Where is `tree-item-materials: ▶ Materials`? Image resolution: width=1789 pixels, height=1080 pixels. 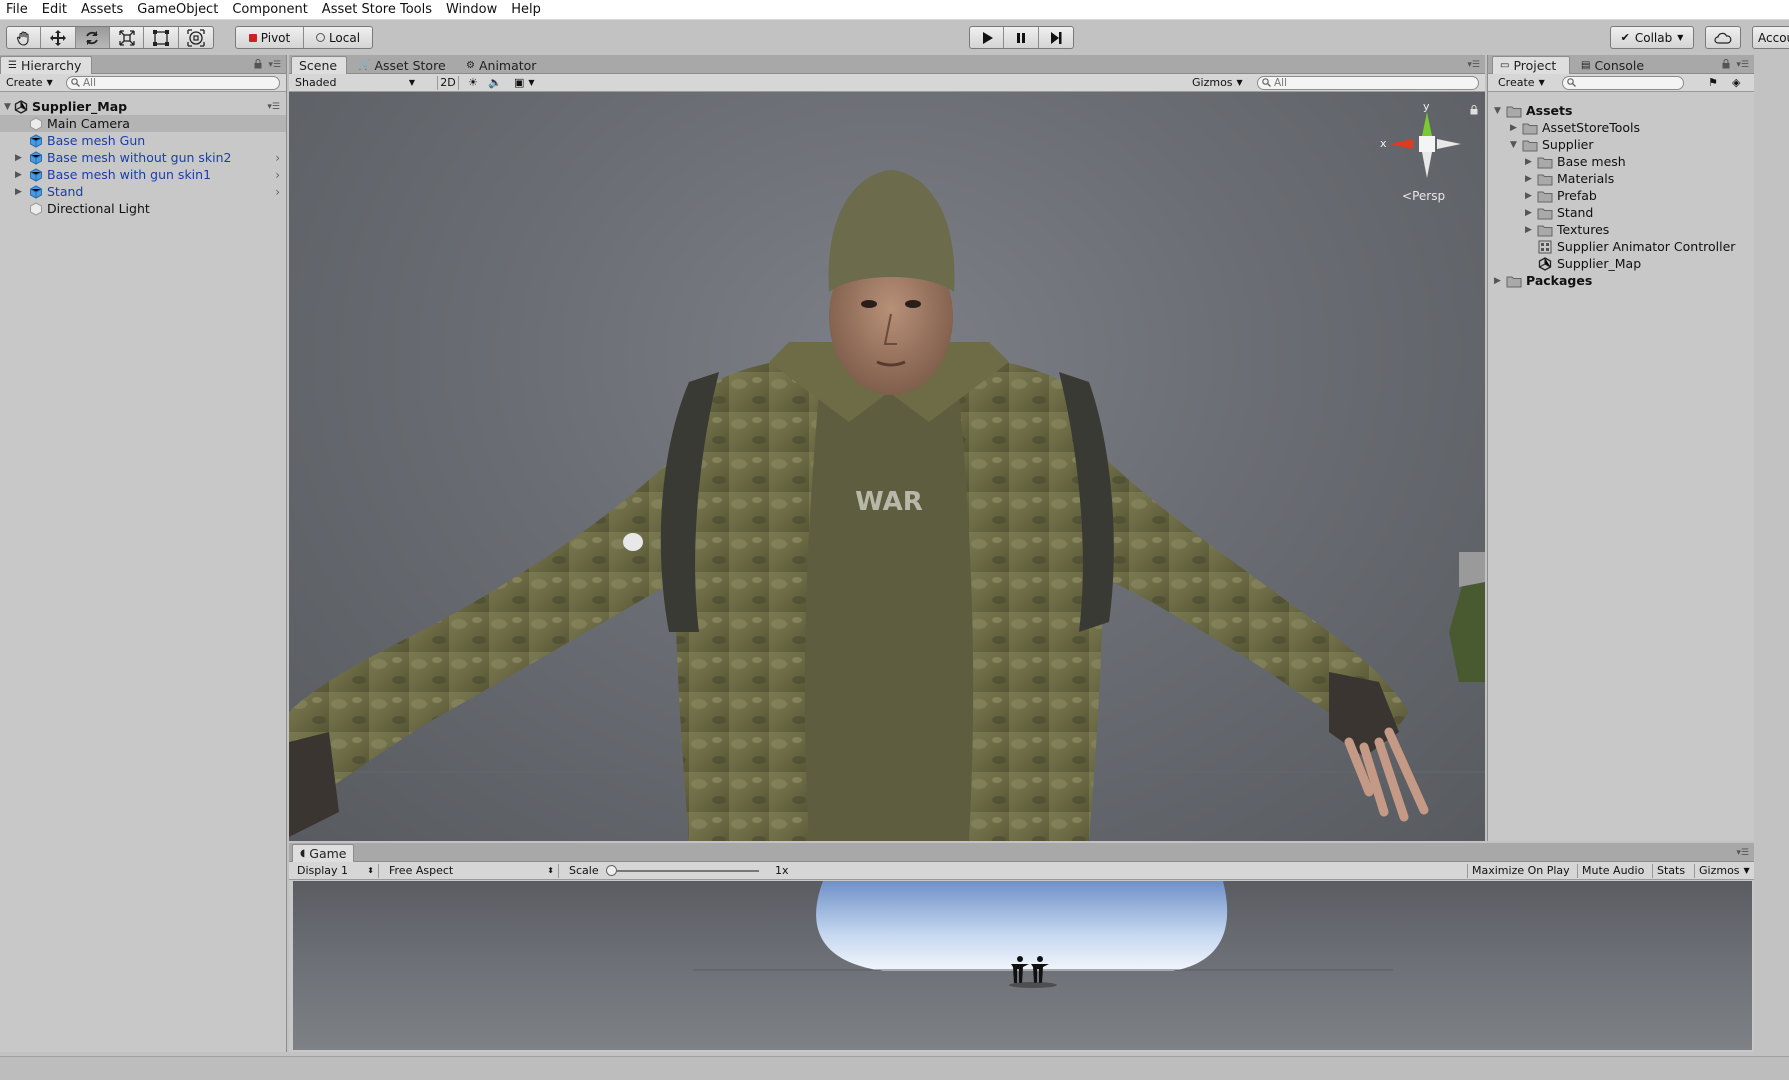 tree-item-materials: ▶ Materials is located at coordinates (1569, 178).